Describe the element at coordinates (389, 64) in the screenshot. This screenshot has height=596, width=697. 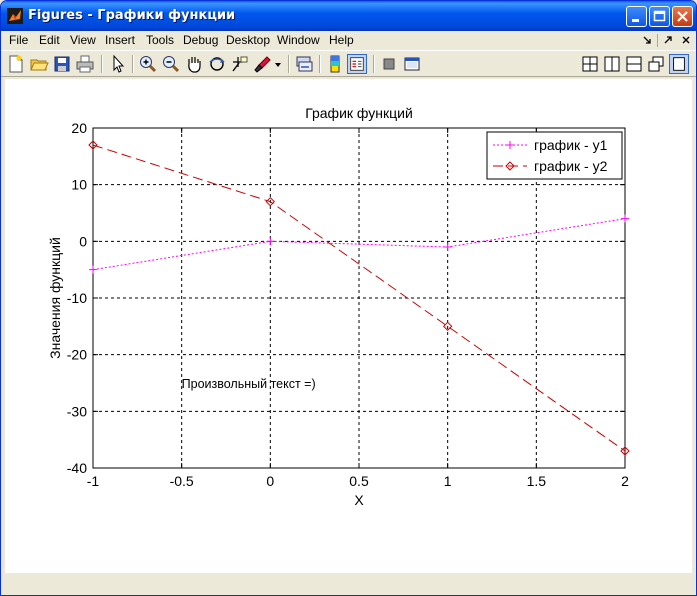
I see `hide-plot-tools-icon` at that location.